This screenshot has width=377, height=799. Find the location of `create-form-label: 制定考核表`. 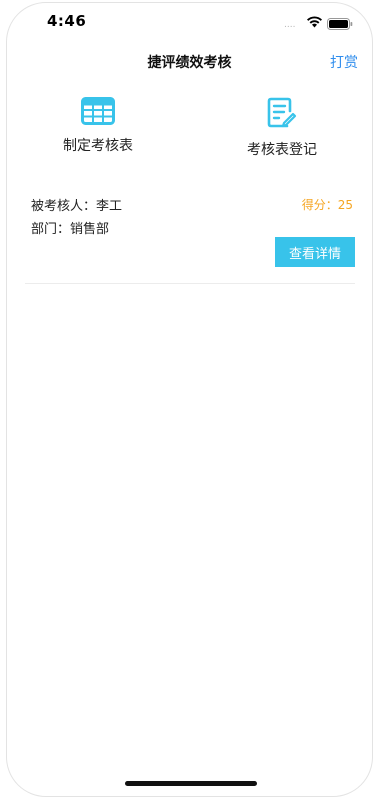

create-form-label: 制定考核表 is located at coordinates (98, 146).